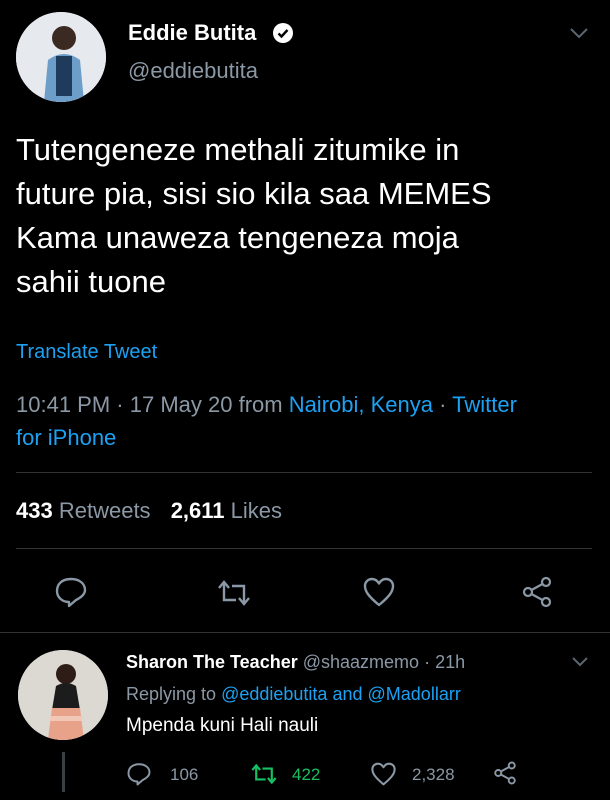  I want to click on reply-like-icon, so click(383, 774).